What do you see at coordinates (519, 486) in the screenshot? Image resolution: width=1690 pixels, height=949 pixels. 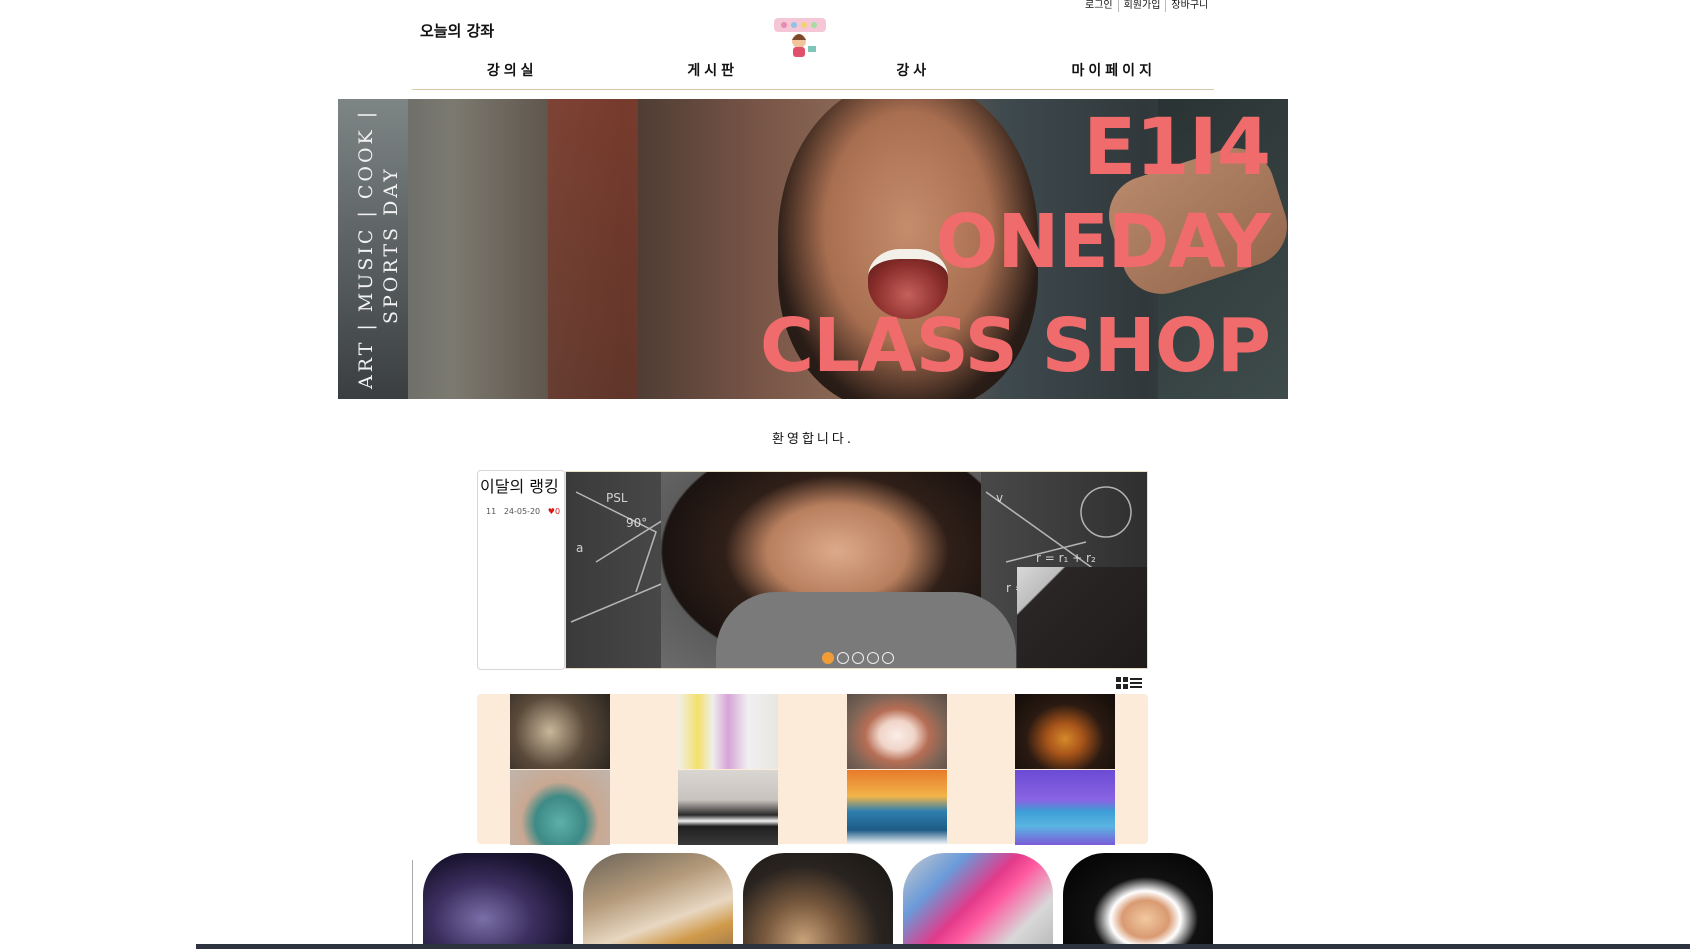 I see `ranking-title: 이달의 랭킹` at bounding box center [519, 486].